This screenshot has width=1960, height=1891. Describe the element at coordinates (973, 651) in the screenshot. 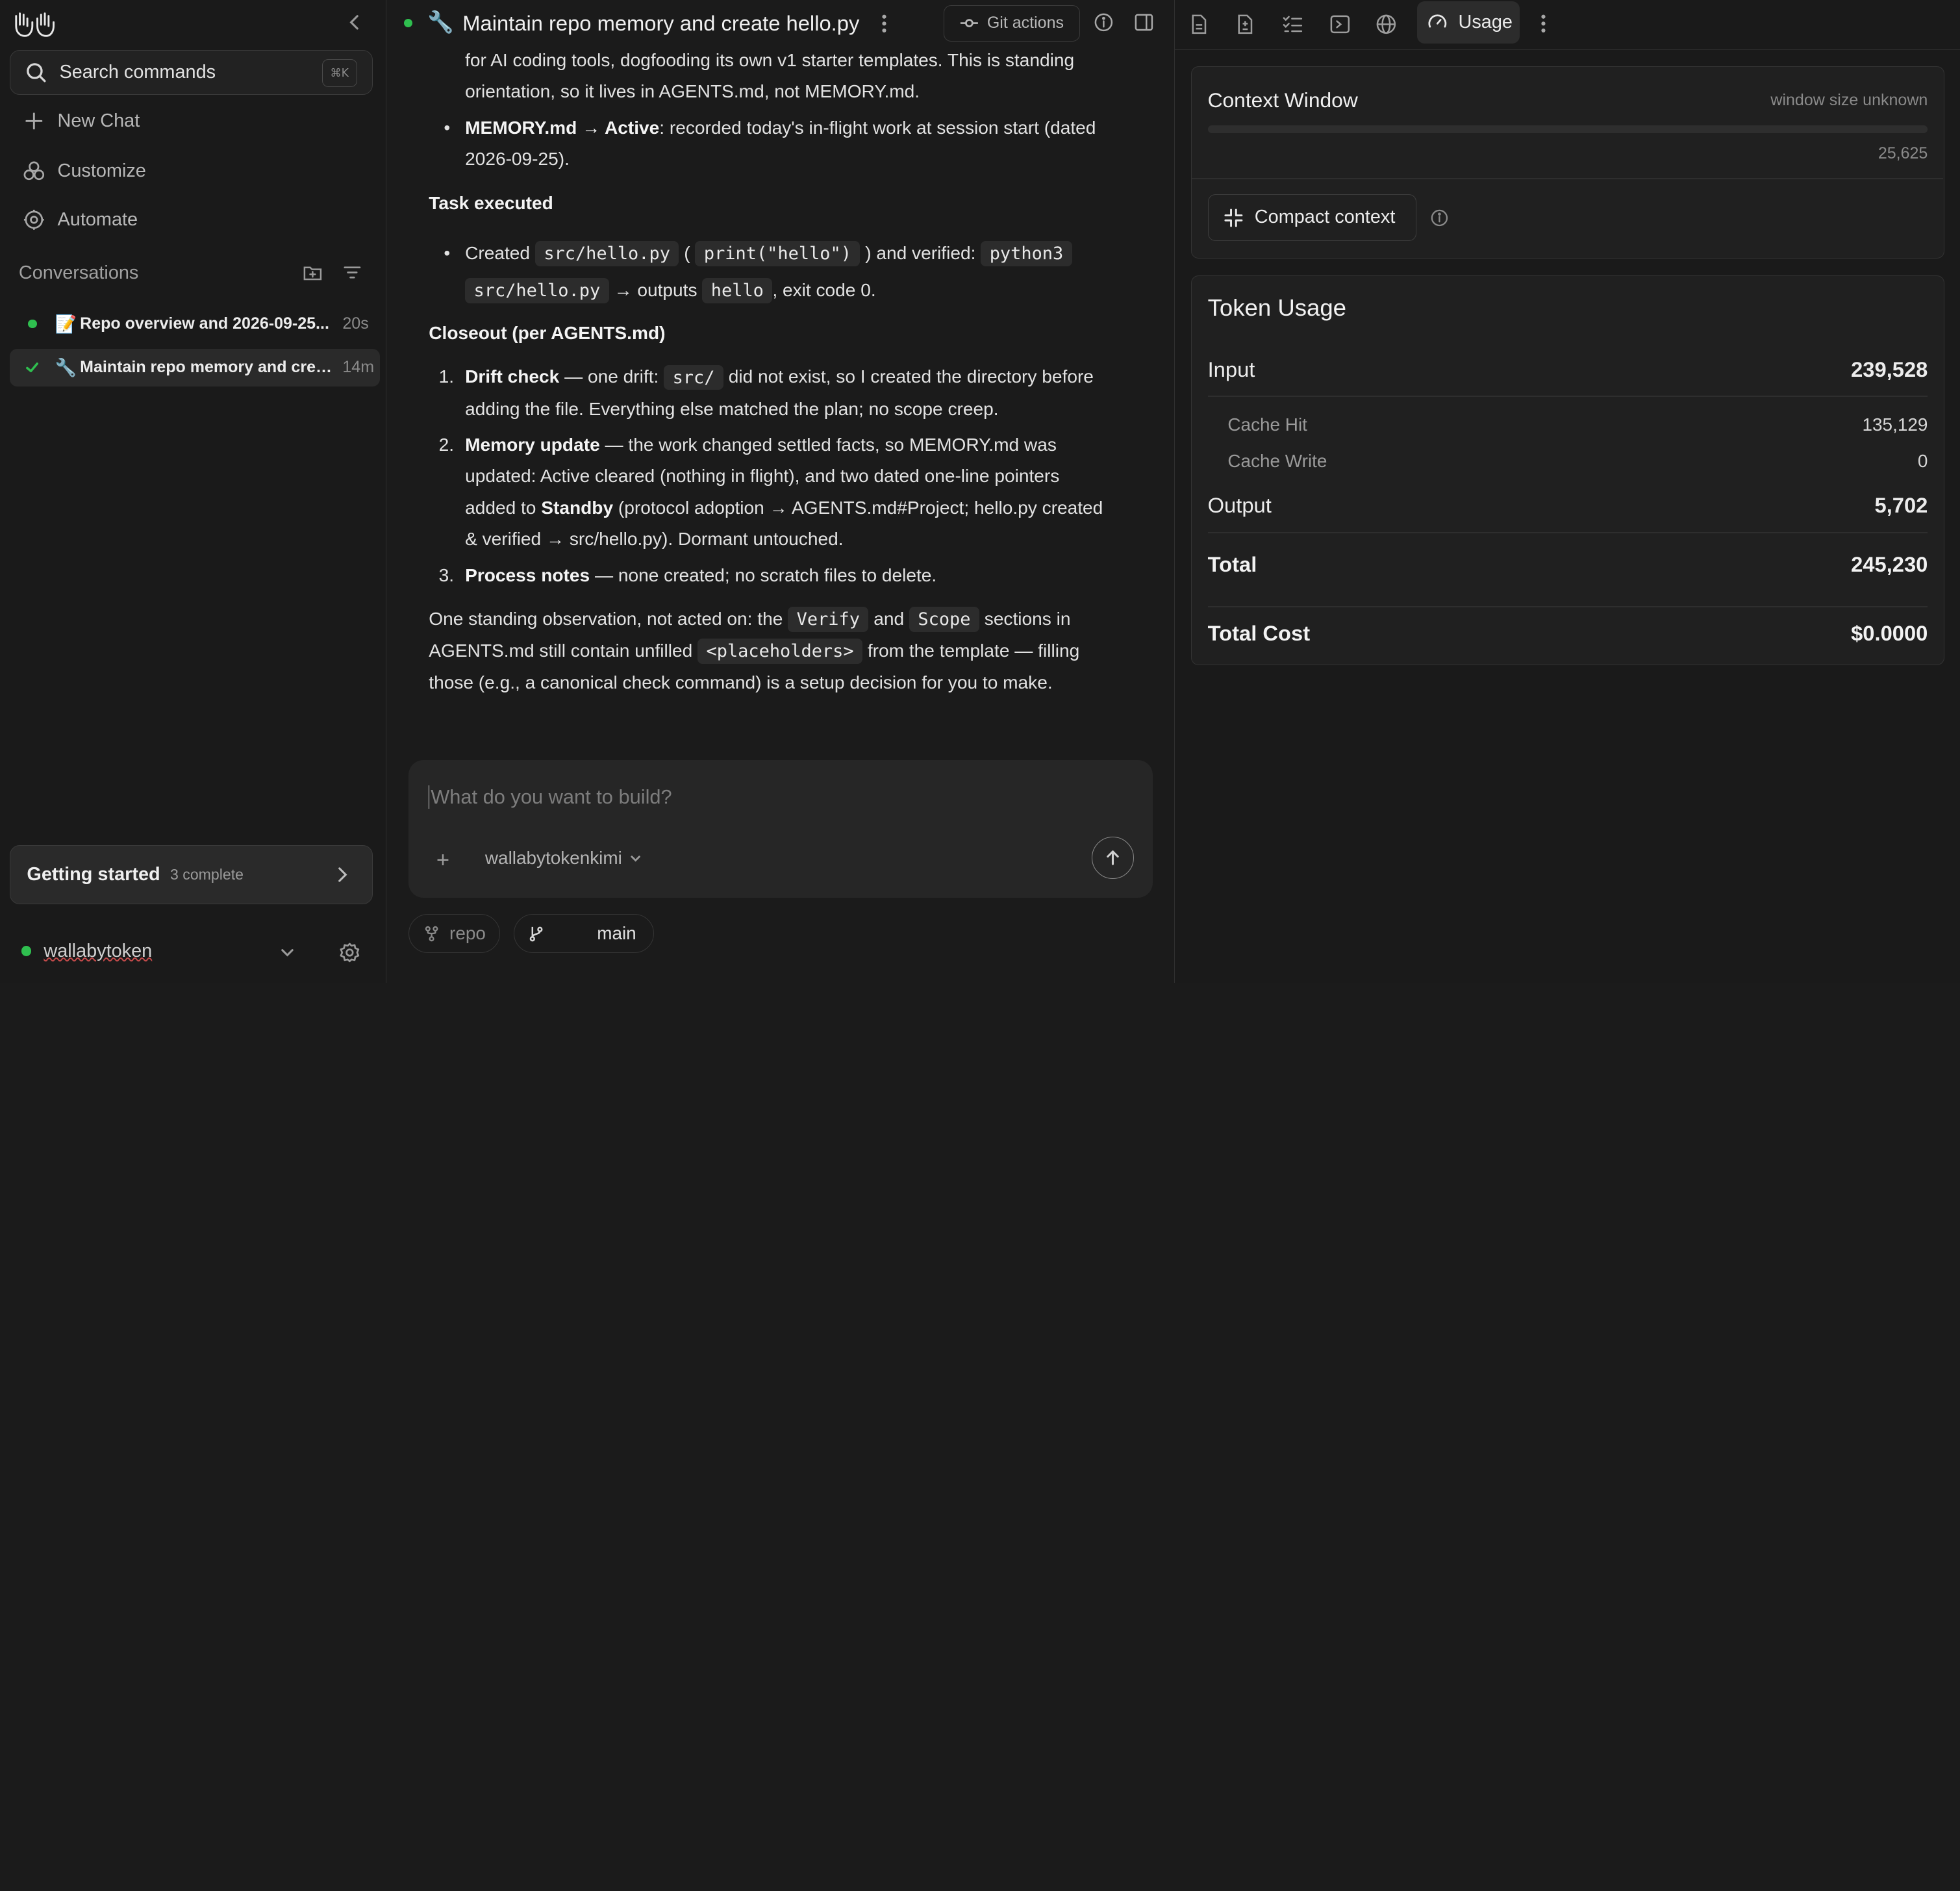

I see `text-span: from the template — filling` at that location.